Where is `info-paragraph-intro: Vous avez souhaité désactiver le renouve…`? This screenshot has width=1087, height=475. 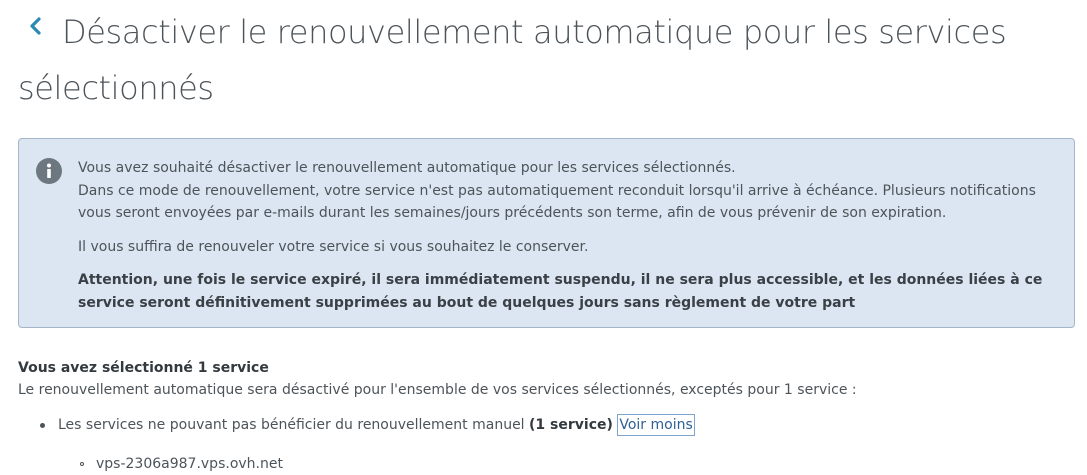 info-paragraph-intro: Vous avez souhaité désactiver le renouve… is located at coordinates (568, 191).